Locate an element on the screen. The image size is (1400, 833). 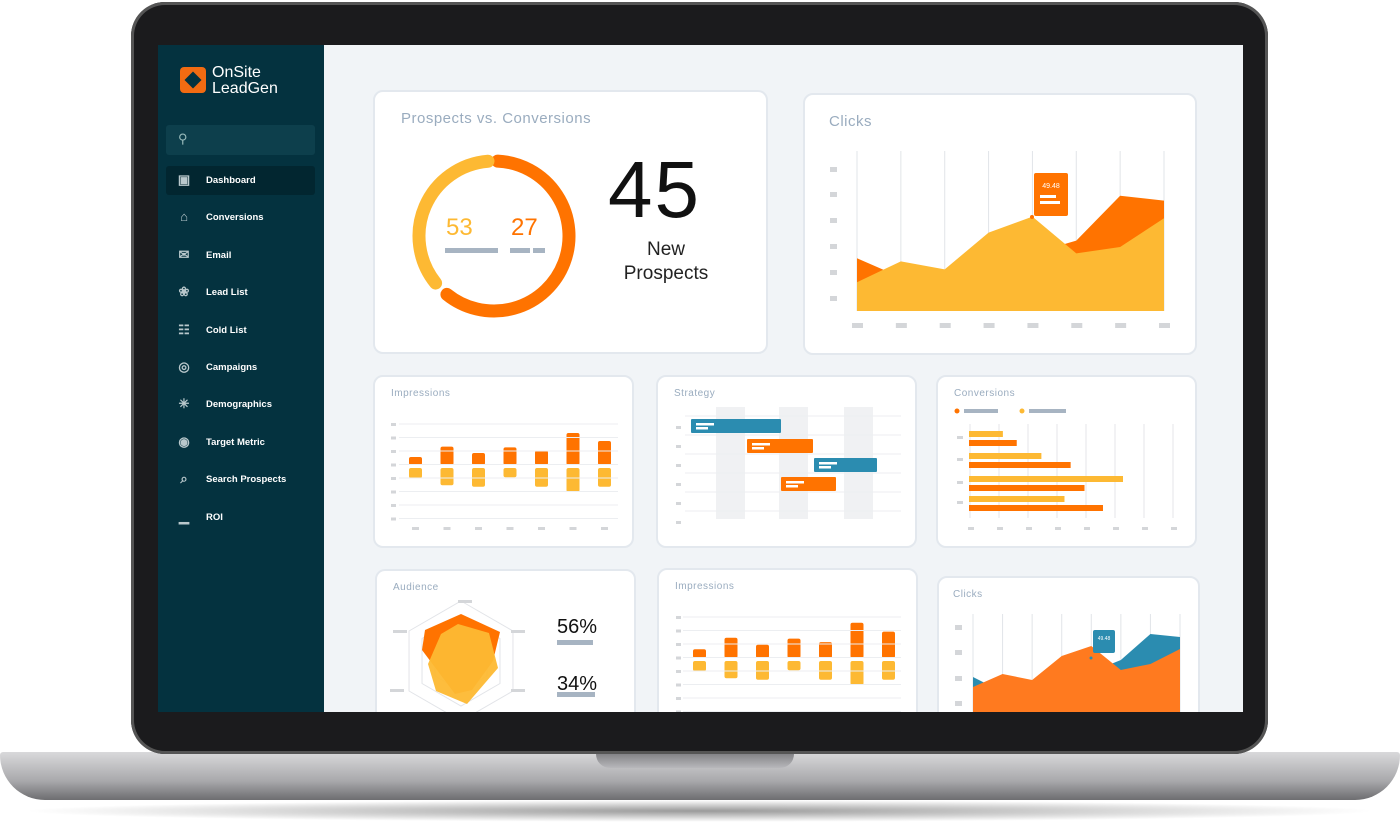
new-prospects-label: New Prospects is located at coordinates (666, 262).